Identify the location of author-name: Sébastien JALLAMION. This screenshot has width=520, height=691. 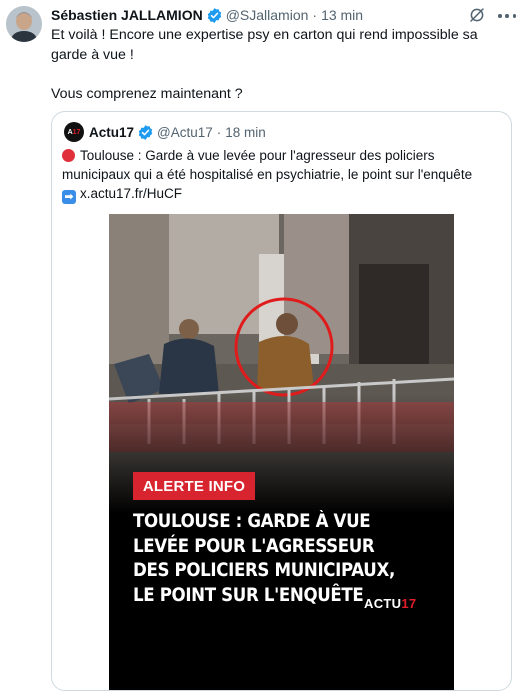
(127, 15).